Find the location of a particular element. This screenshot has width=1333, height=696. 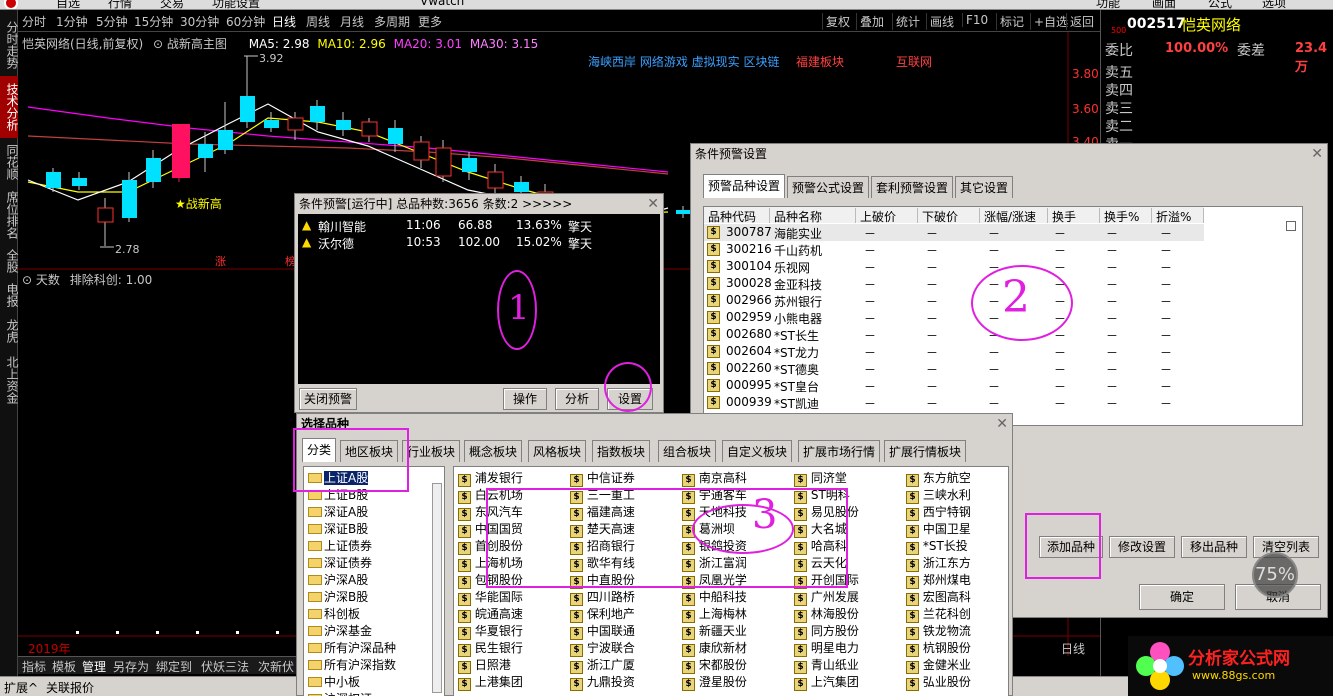

tree-item: 深证B股 is located at coordinates (338, 528).